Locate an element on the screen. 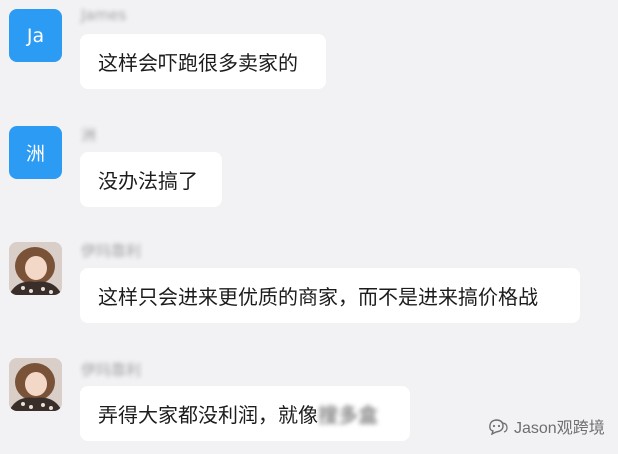 The height and width of the screenshot is (454, 618). sender-name: 洲 is located at coordinates (89, 135).